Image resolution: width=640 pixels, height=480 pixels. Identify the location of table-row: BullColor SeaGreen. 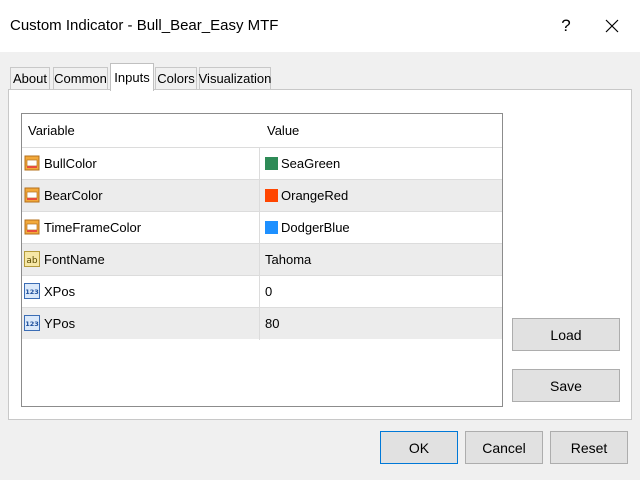
(262, 163).